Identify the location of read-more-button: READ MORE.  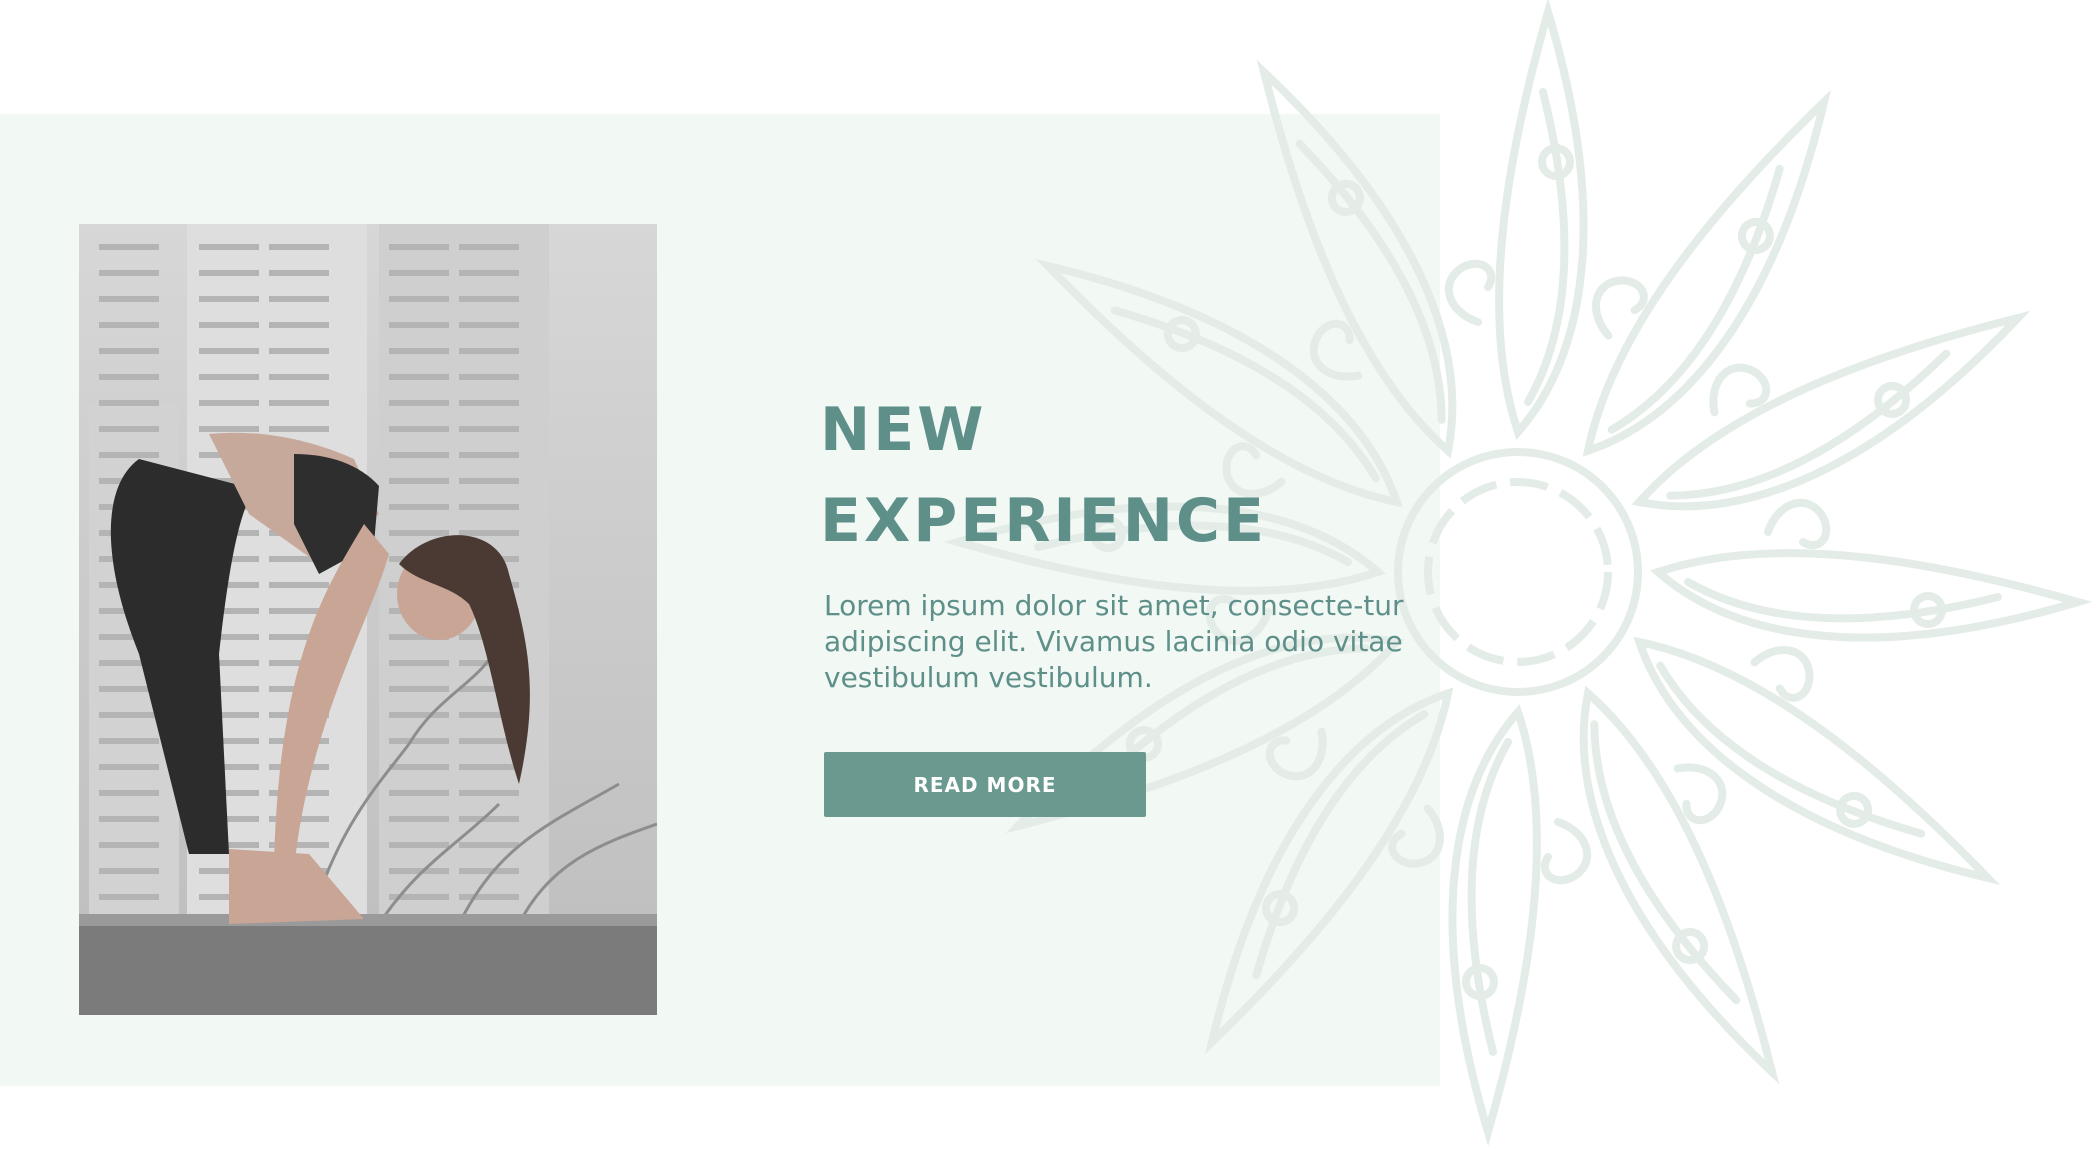
(985, 784).